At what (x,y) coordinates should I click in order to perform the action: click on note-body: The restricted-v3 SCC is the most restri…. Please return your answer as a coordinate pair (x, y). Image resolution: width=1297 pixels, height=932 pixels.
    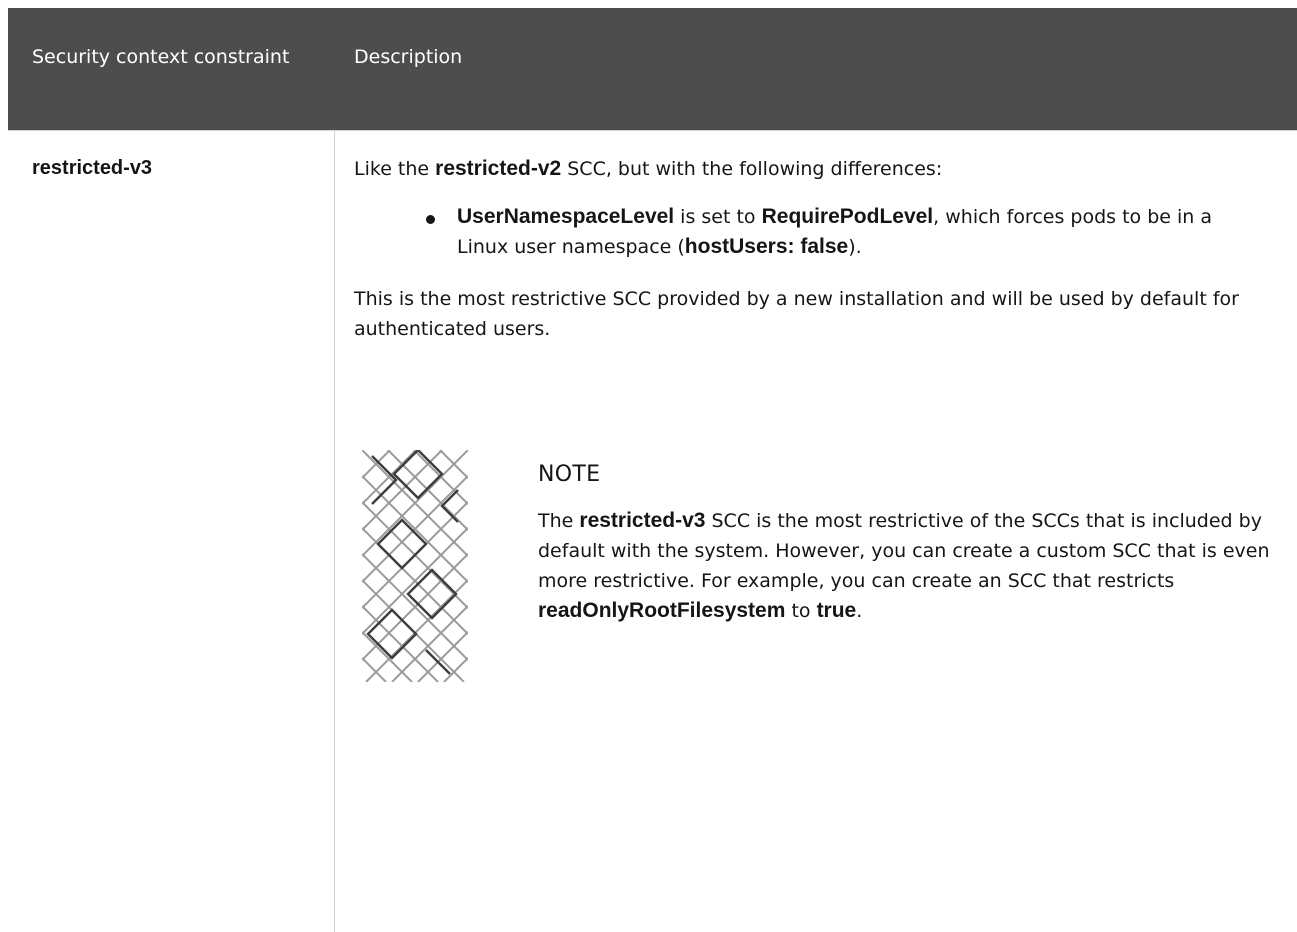
    Looking at the image, I should click on (904, 565).